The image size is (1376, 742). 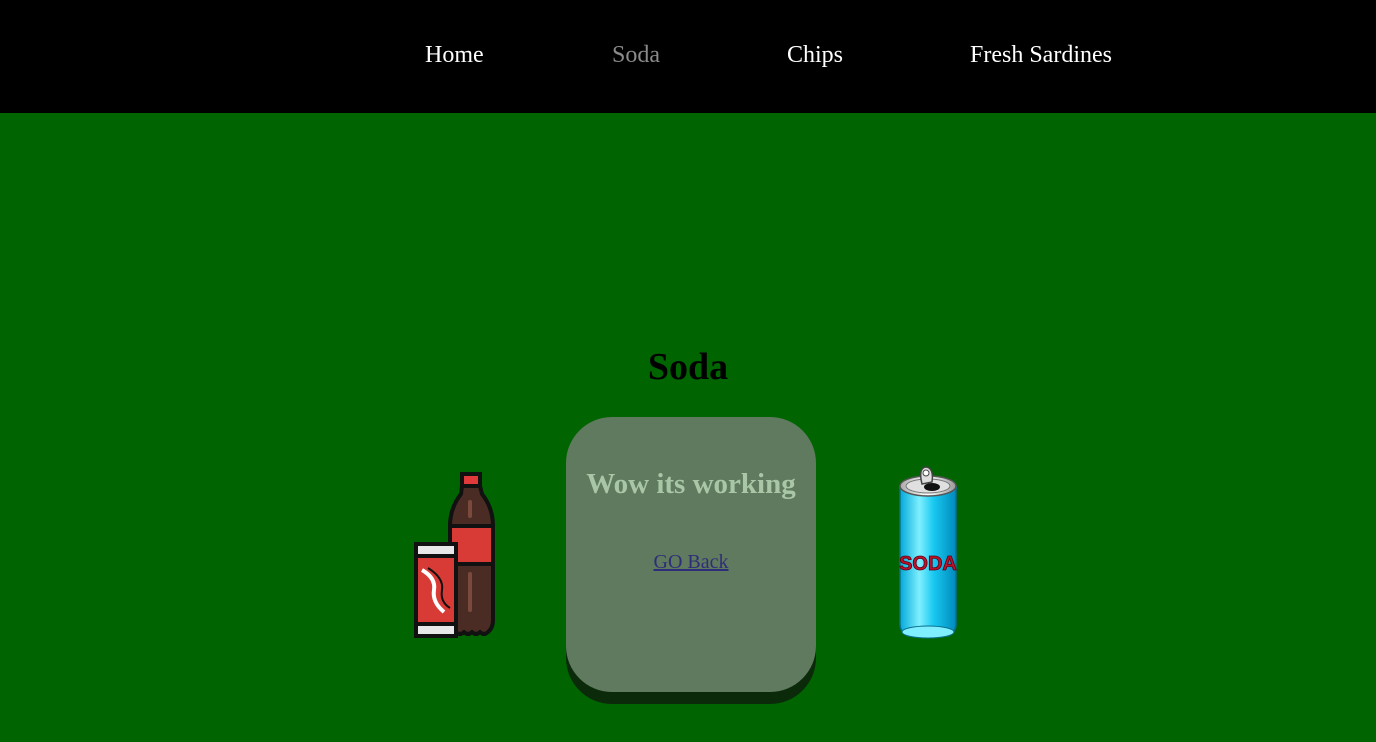 What do you see at coordinates (636, 55) in the screenshot?
I see `nav-link-soda: Soda` at bounding box center [636, 55].